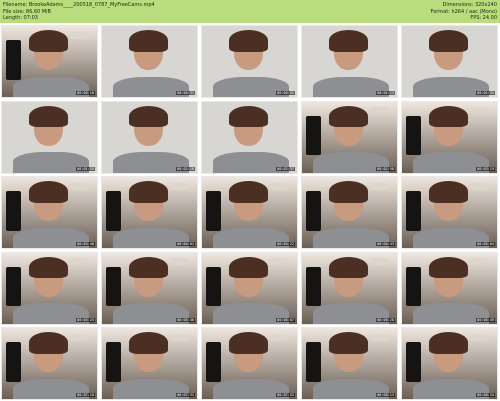 The image size is (500, 401). Describe the element at coordinates (285, 319) in the screenshot. I see `thumbnail-timestamp: 00:06:07` at that location.